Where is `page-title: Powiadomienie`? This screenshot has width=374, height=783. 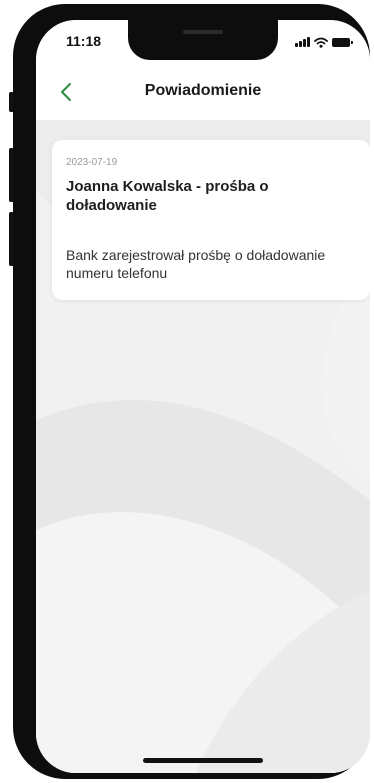
page-title: Powiadomienie is located at coordinates (203, 90).